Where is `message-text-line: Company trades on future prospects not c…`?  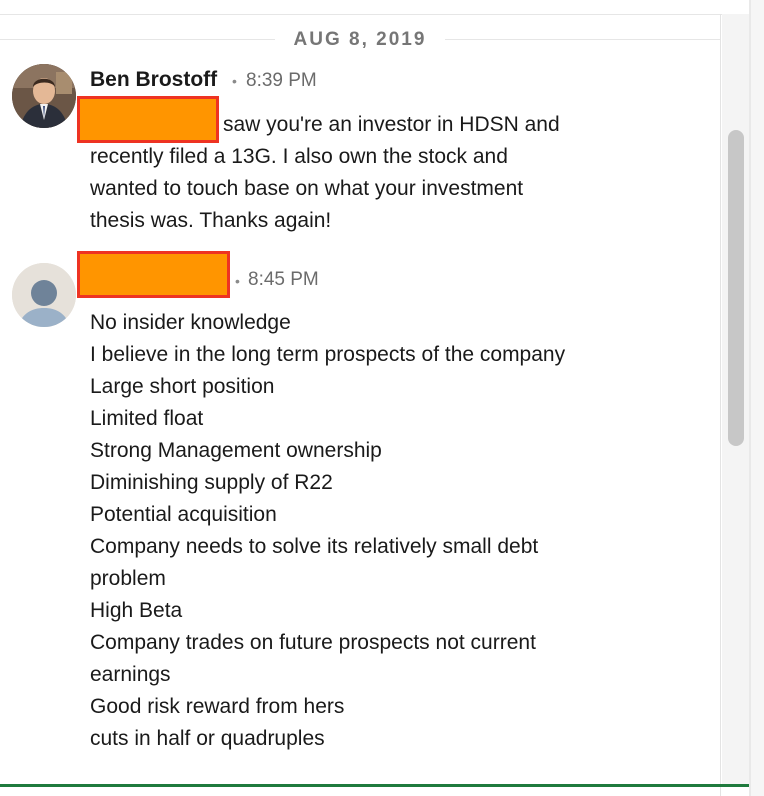
message-text-line: Company trades on future prospects not c… is located at coordinates (313, 642).